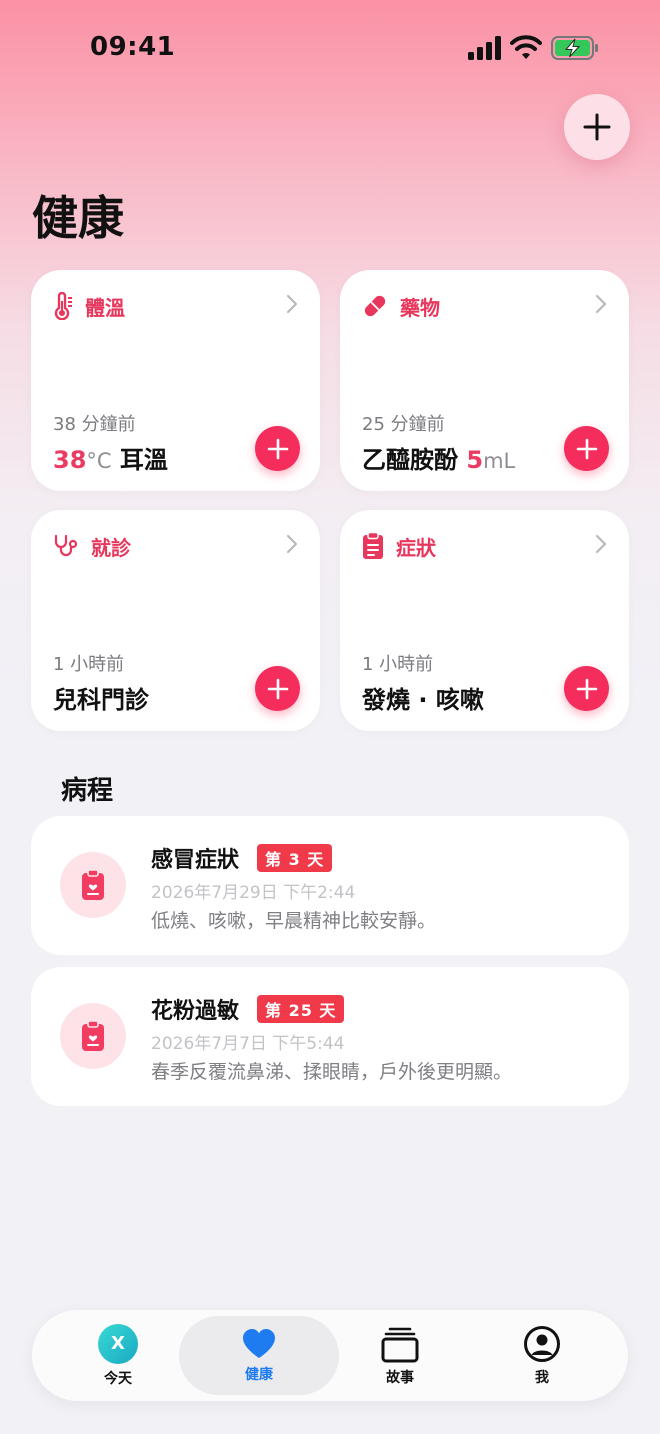  Describe the element at coordinates (301, 1009) in the screenshot. I see `day-count-badge: 第 25 天` at that location.